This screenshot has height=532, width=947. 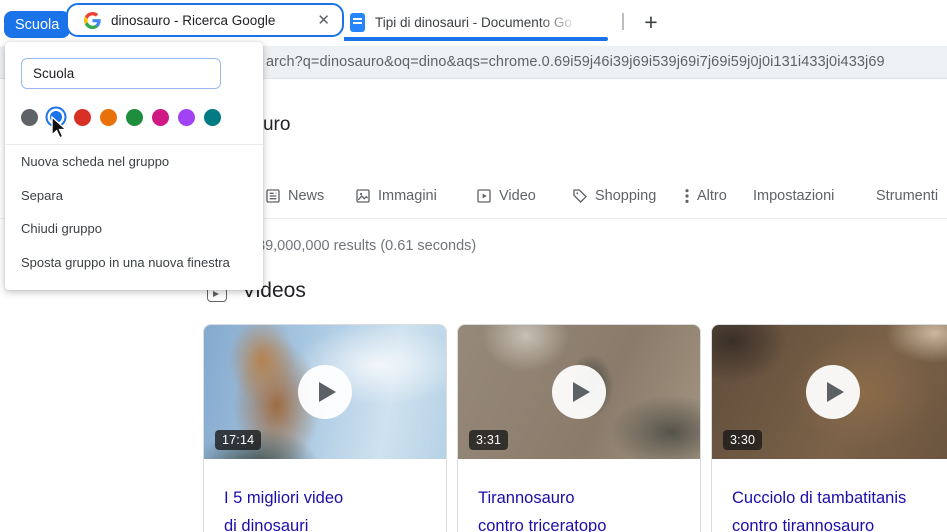 What do you see at coordinates (476, 39) in the screenshot?
I see `tab-group-underline` at bounding box center [476, 39].